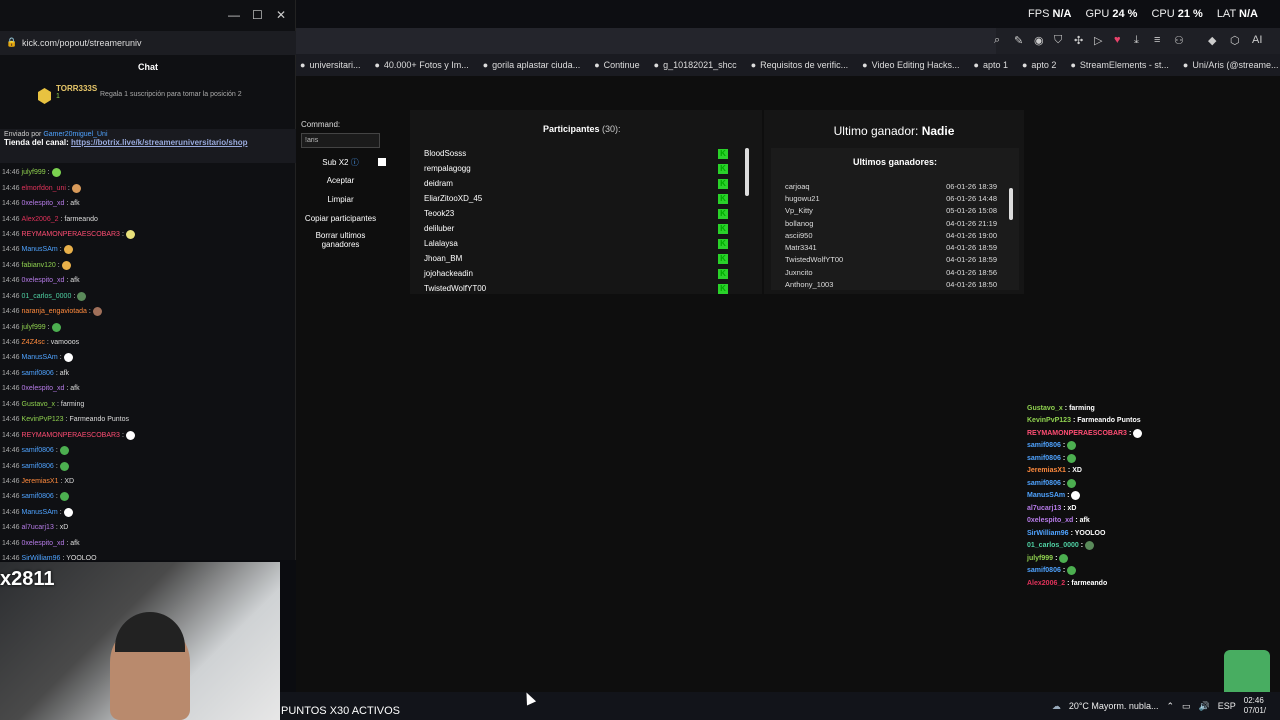  Describe the element at coordinates (1078, 40) in the screenshot. I see `extension-icon: ✣` at that location.